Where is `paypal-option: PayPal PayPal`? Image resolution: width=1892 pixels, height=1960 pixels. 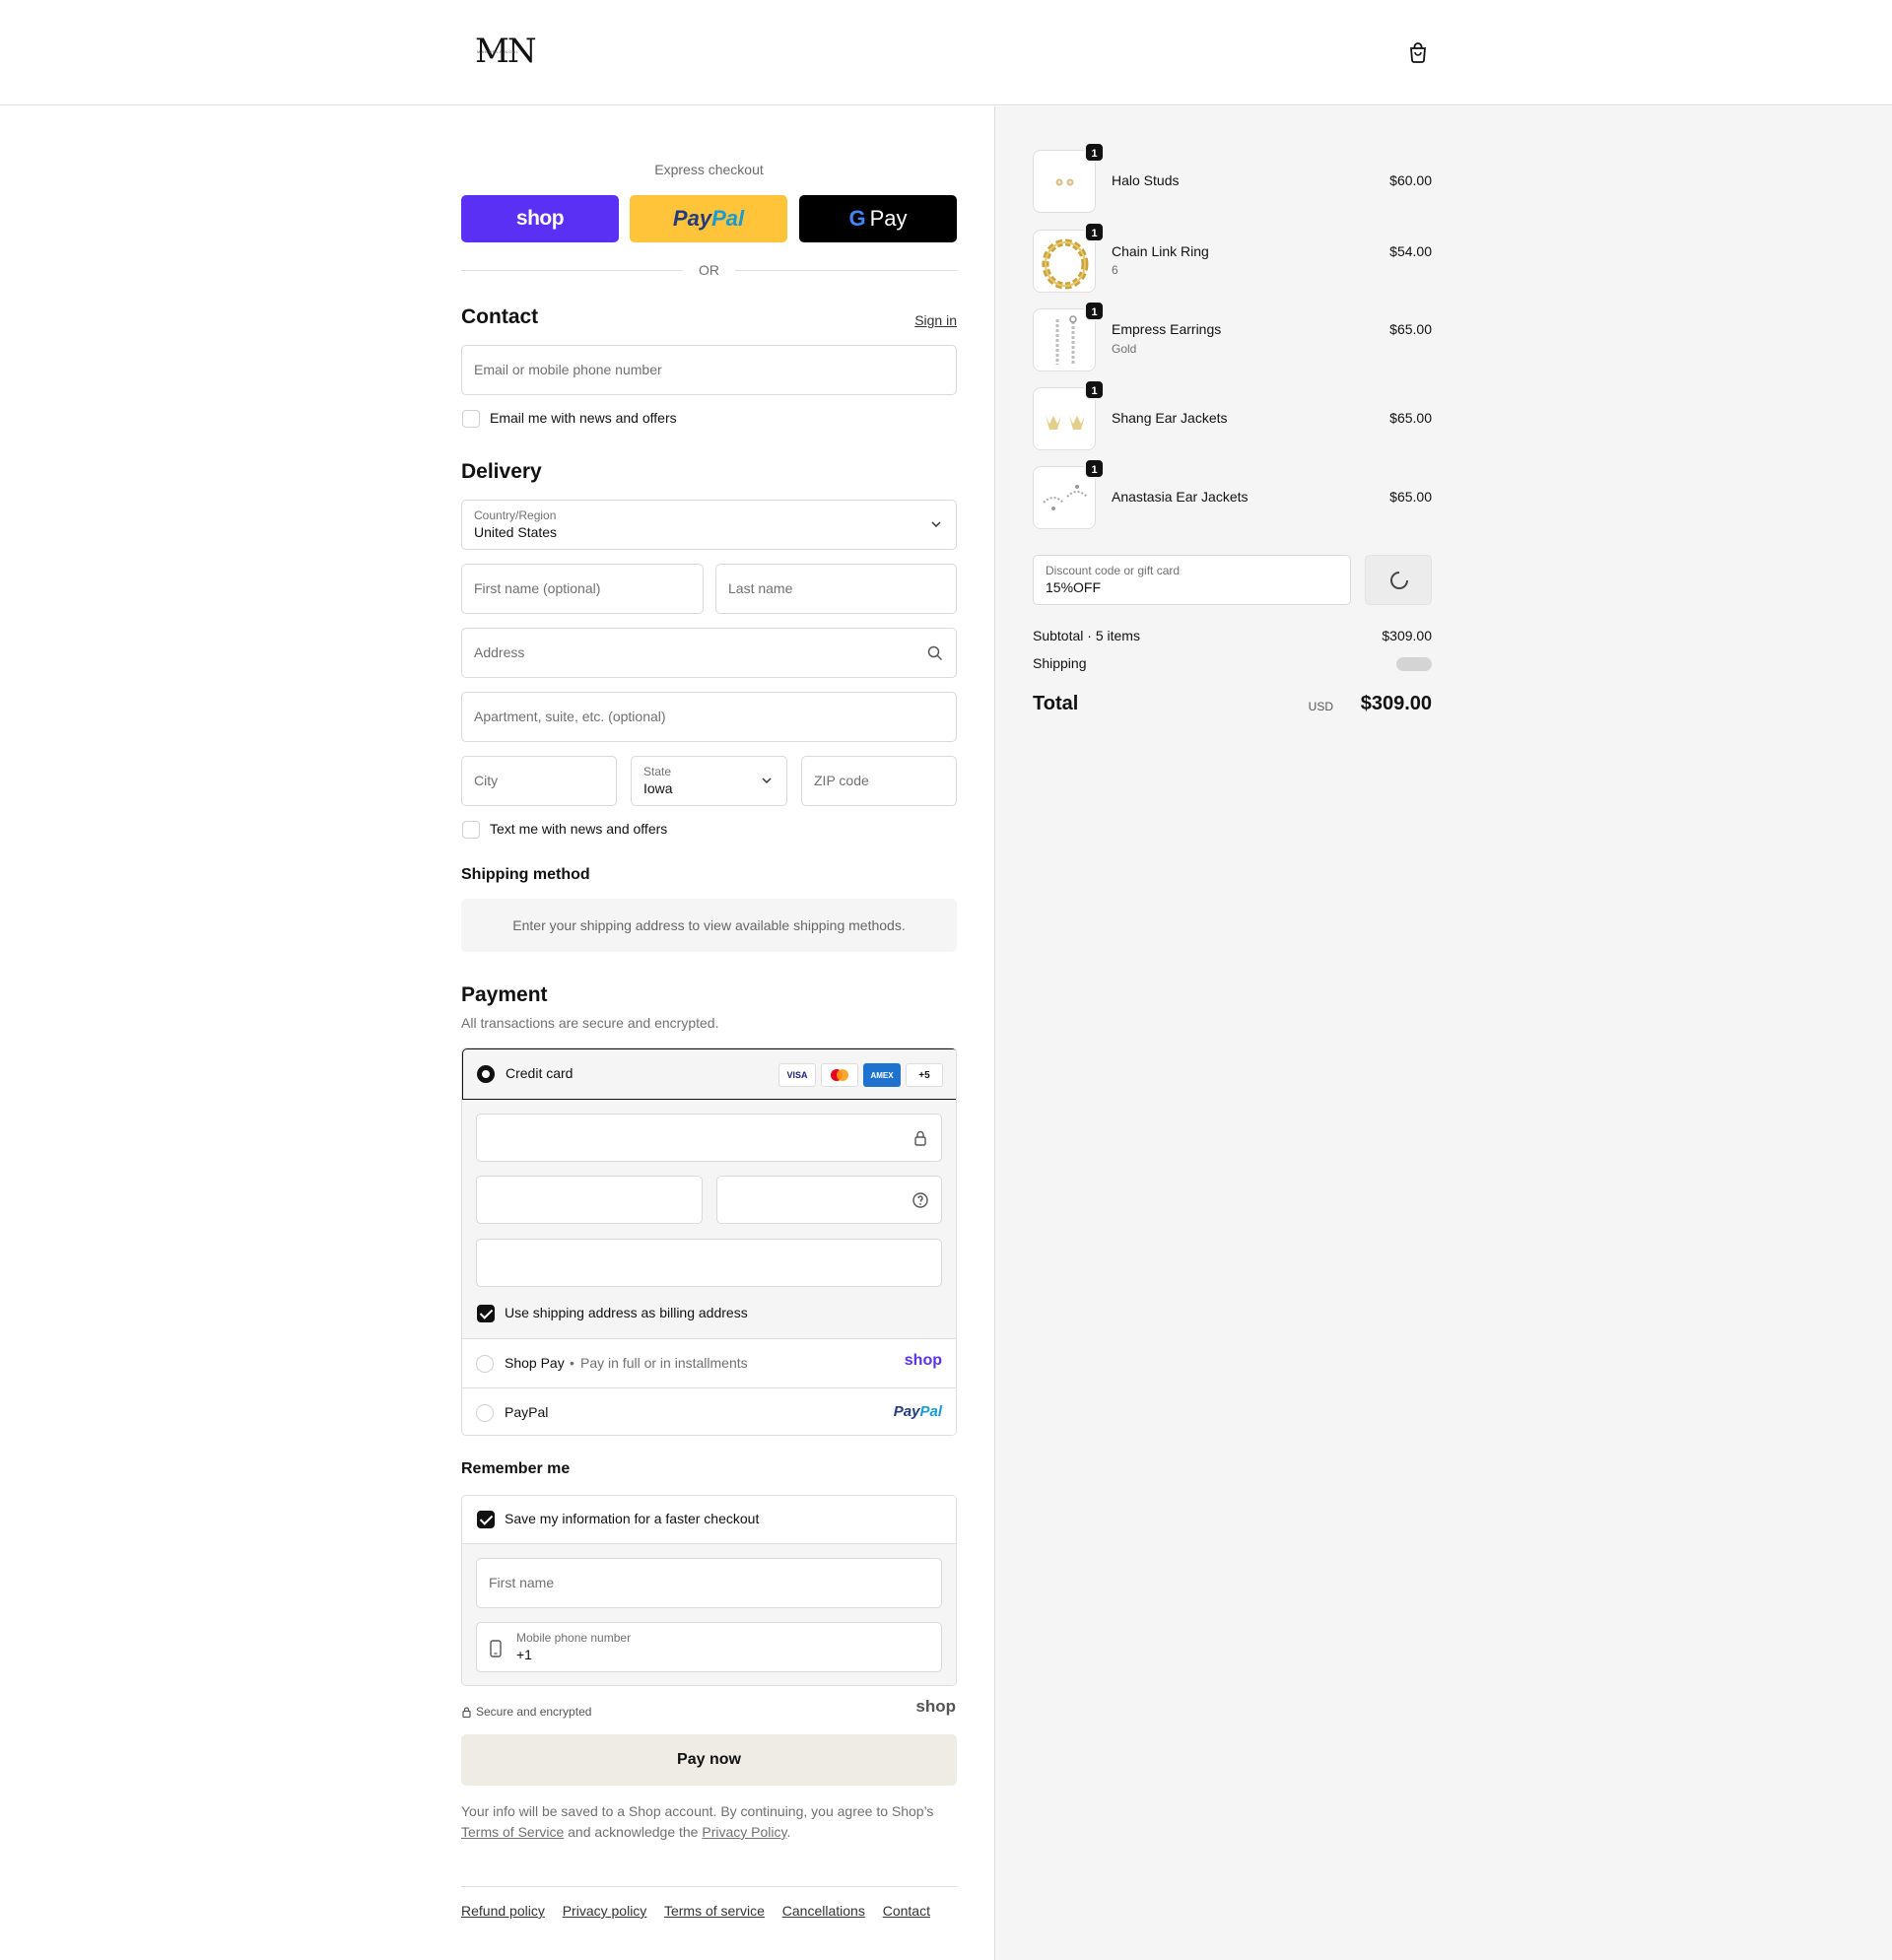
paypal-option: PayPal PayPal is located at coordinates (709, 1412).